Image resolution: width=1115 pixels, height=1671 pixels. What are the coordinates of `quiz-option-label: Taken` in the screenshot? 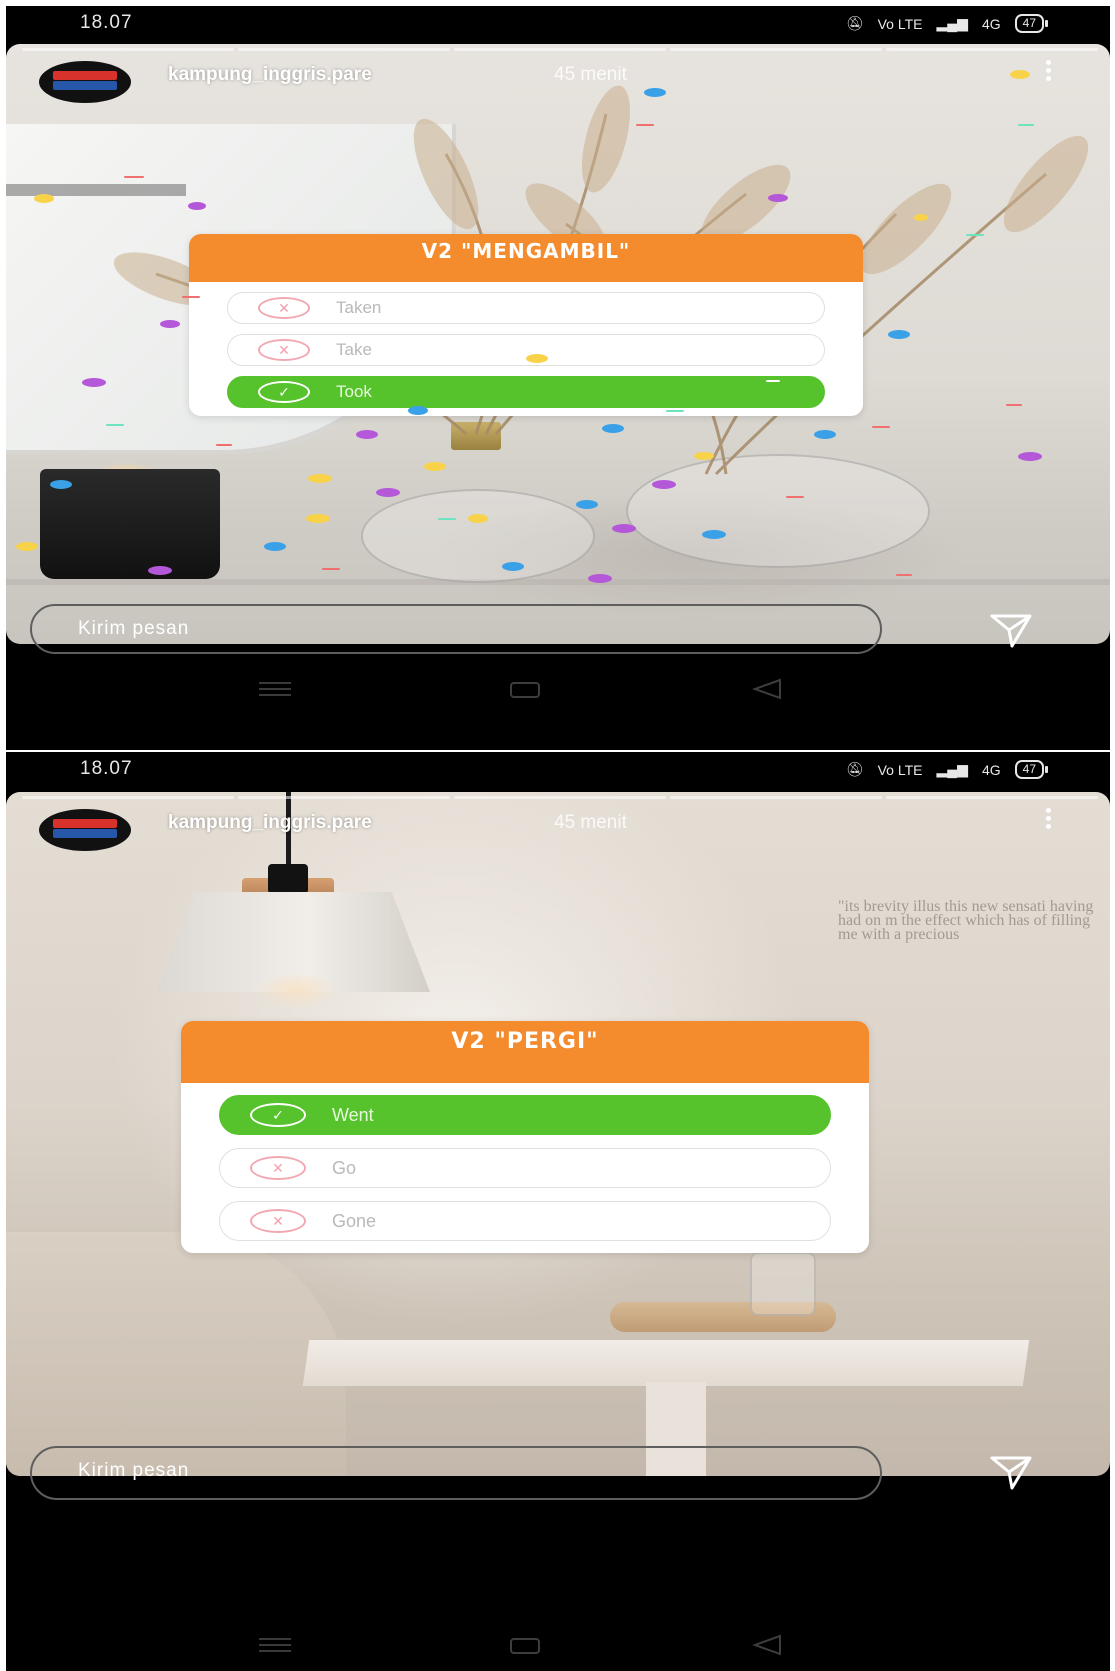 It's located at (359, 307).